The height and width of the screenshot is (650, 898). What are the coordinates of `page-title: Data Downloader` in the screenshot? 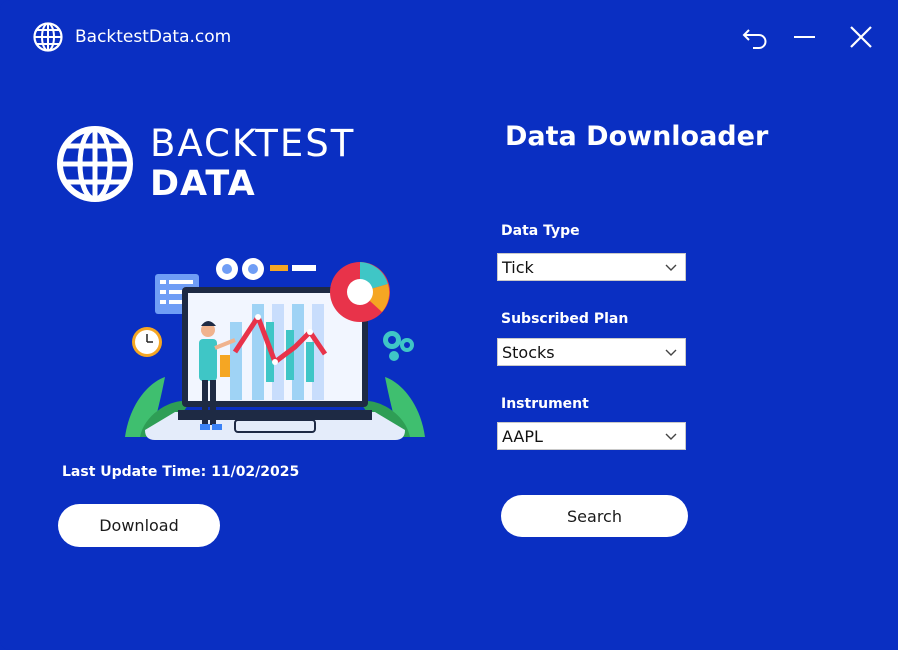 It's located at (637, 136).